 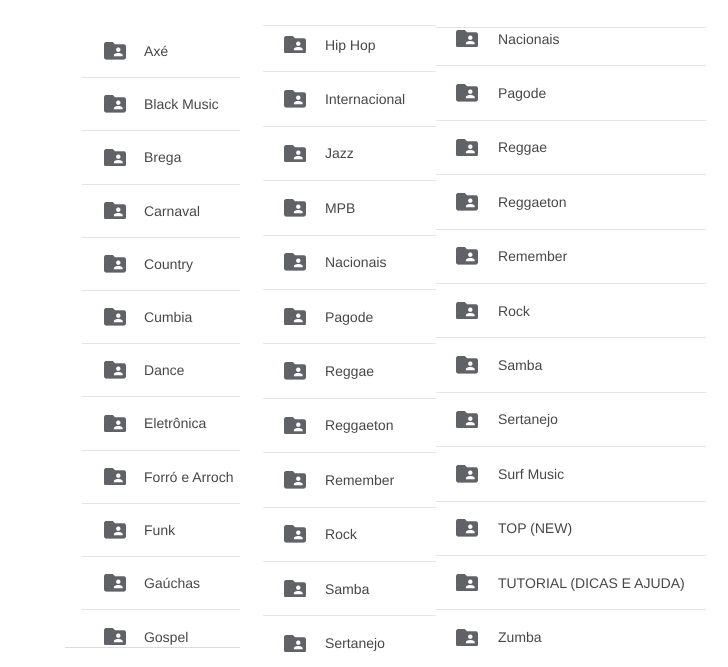 What do you see at coordinates (160, 530) in the screenshot?
I see `folder-name: Funk` at bounding box center [160, 530].